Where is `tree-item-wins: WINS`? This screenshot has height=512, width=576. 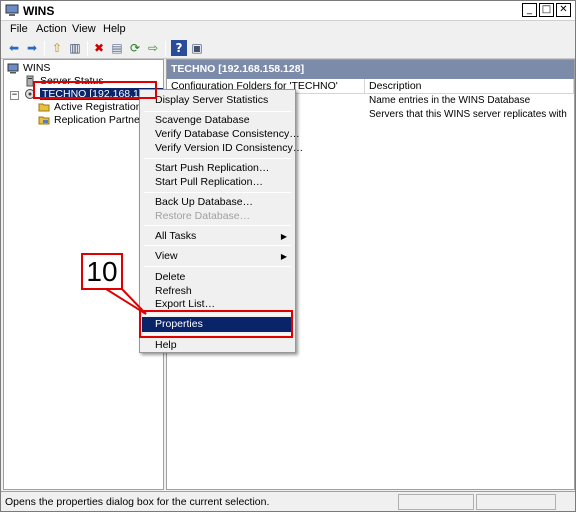 tree-item-wins: WINS is located at coordinates (28, 68).